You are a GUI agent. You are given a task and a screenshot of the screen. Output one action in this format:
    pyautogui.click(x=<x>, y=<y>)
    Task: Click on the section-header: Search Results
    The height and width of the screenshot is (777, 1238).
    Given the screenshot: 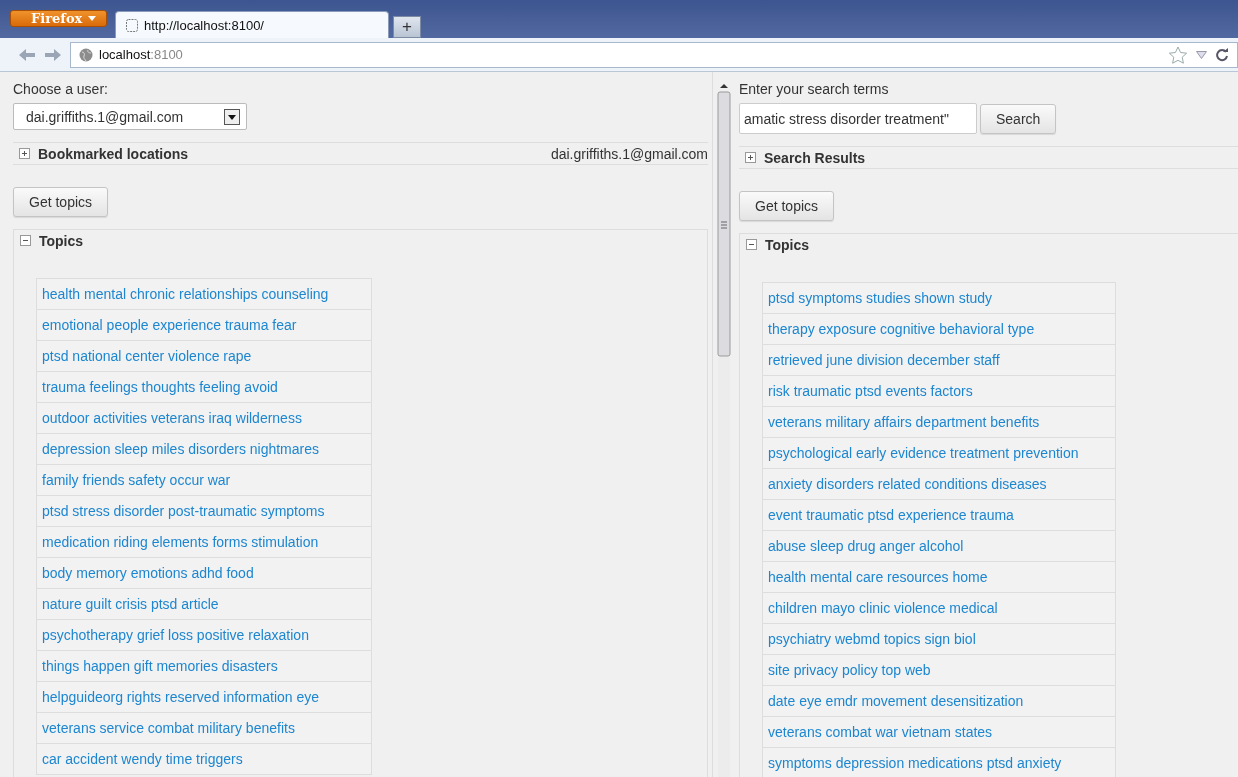 What is the action you would take?
    pyautogui.click(x=988, y=157)
    